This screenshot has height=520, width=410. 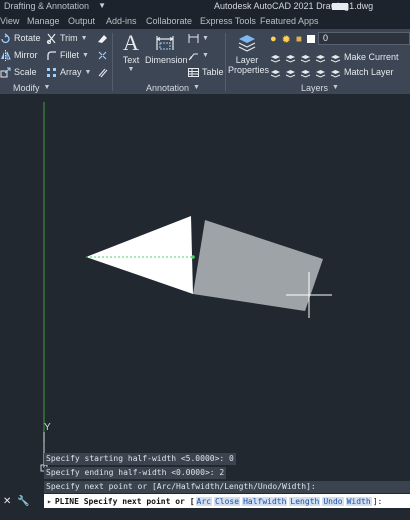 What do you see at coordinates (249, 53) in the screenshot?
I see `layer-properties-button: Layer Properties` at bounding box center [249, 53].